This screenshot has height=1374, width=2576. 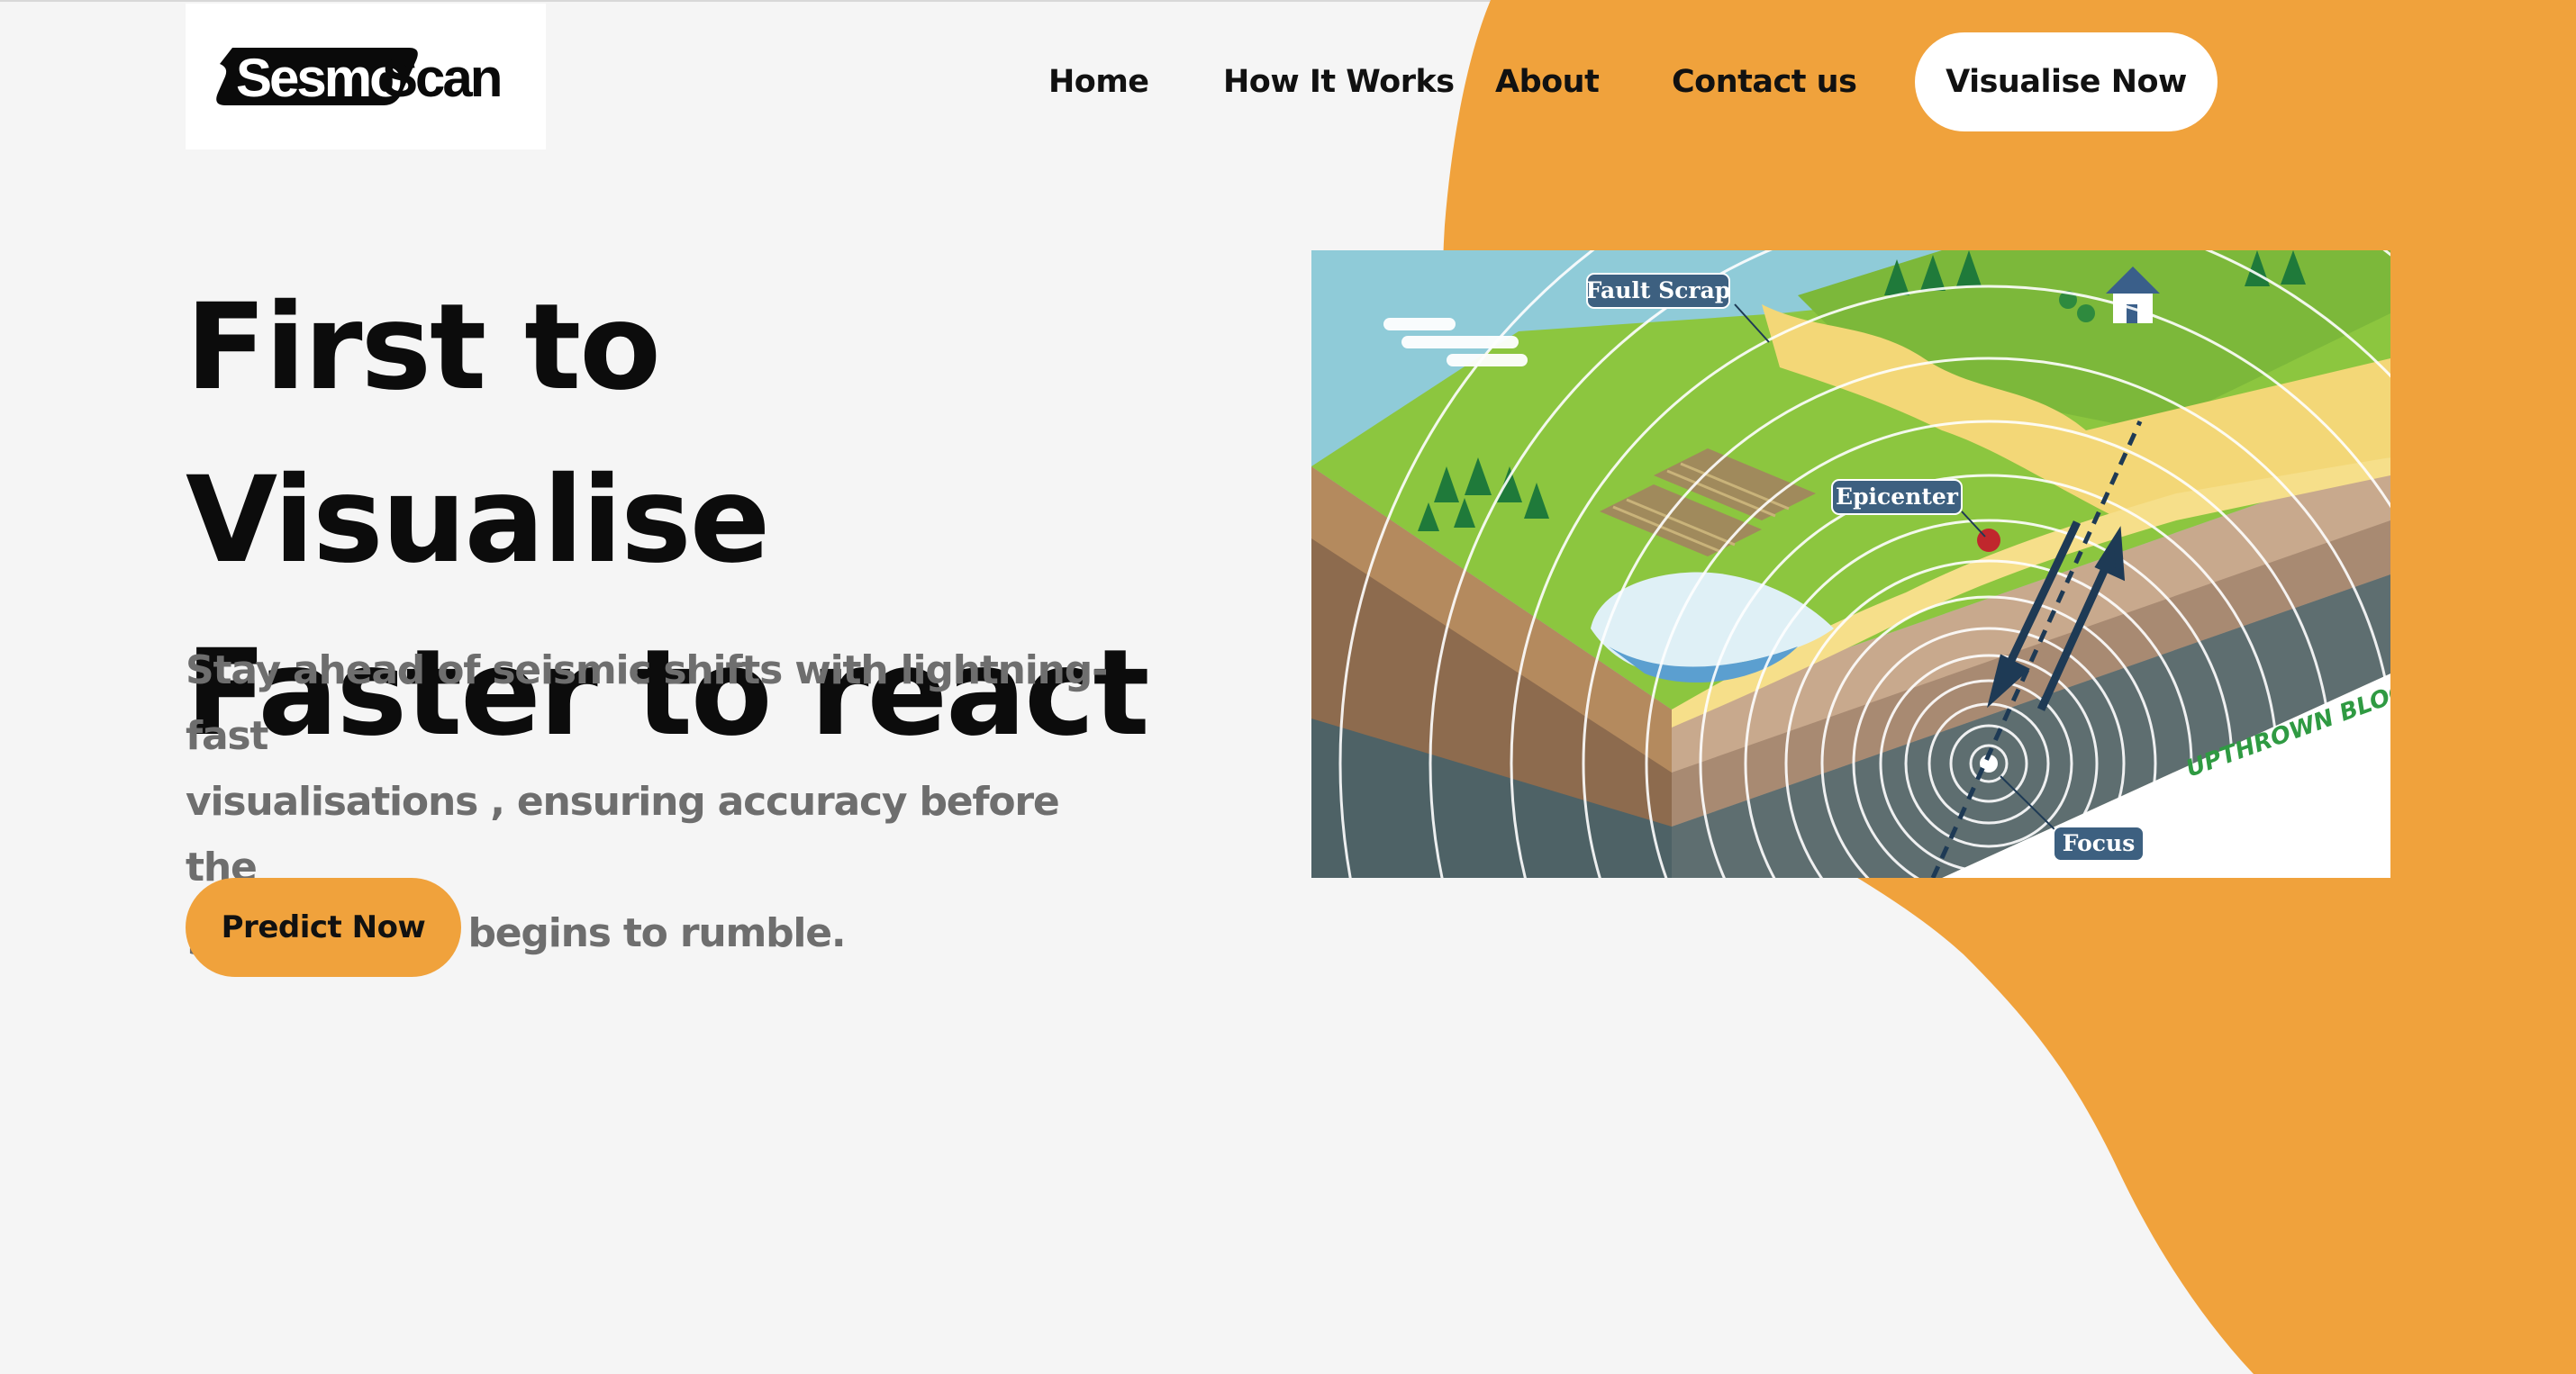 I want to click on nav-link-home: Home, so click(x=1098, y=81).